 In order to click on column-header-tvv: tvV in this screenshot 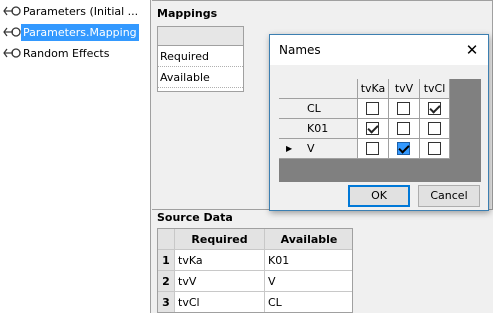, I will do `click(404, 89)`.